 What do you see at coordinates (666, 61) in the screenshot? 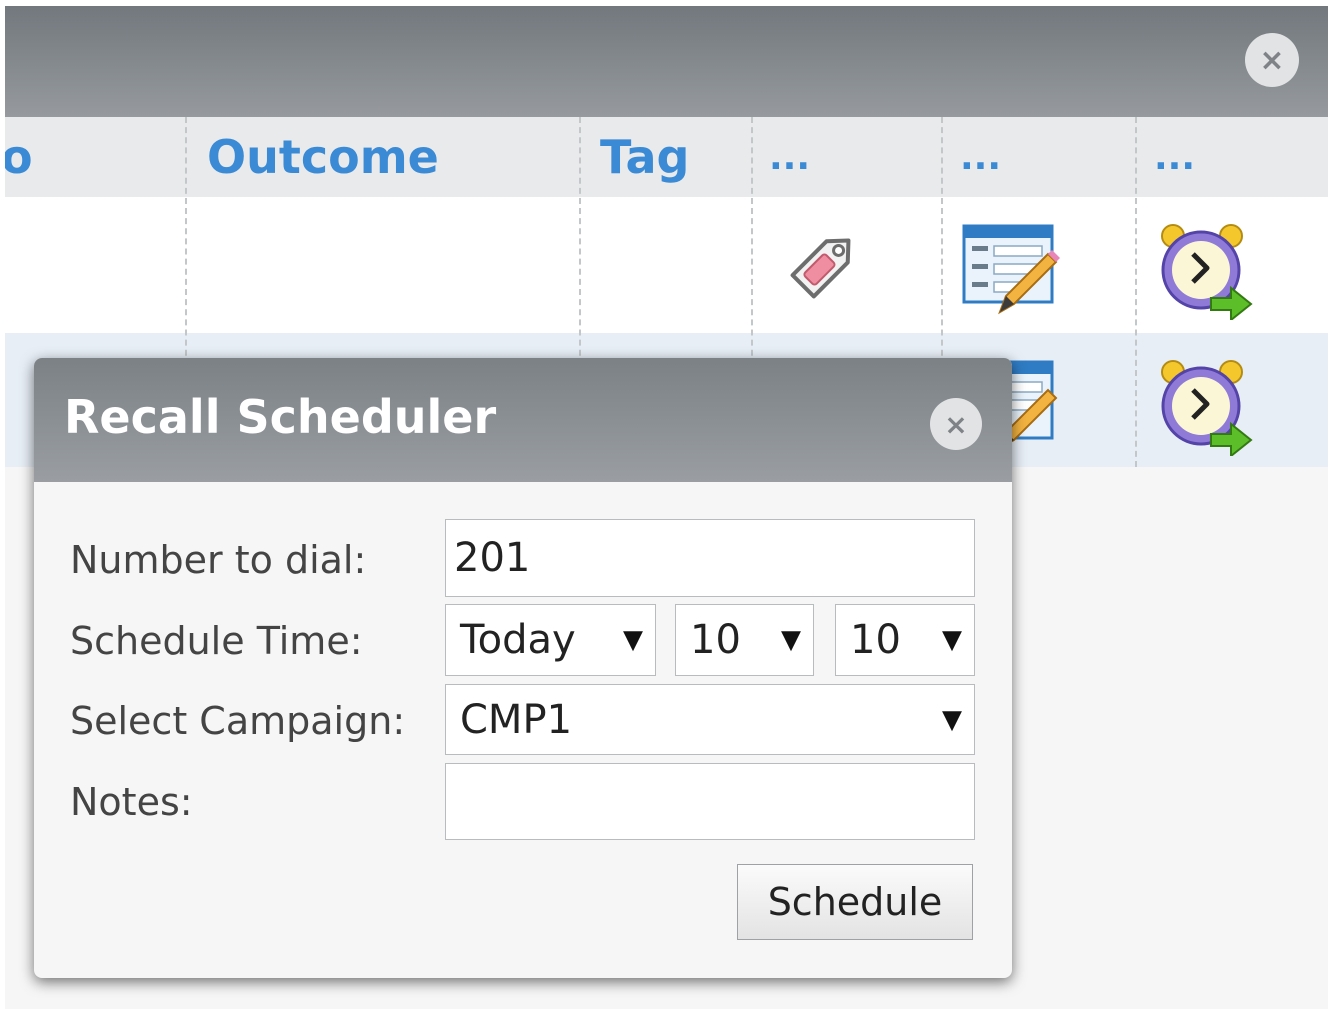
I see `panel-header: ×` at bounding box center [666, 61].